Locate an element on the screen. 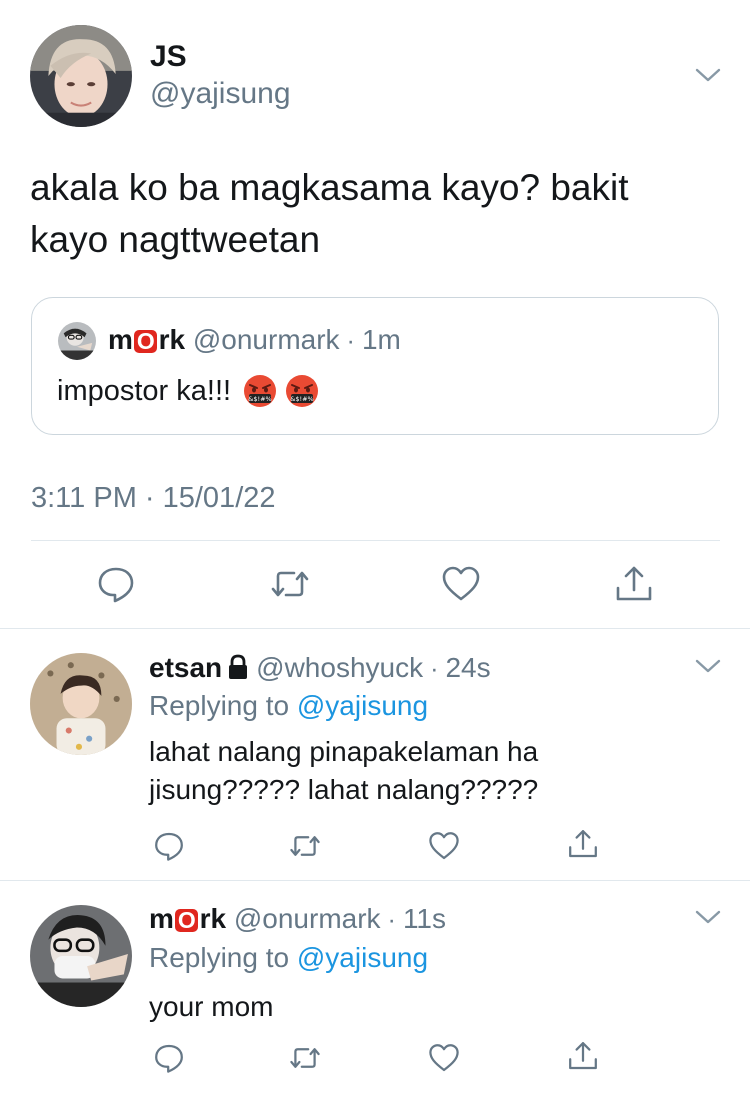 This screenshot has height=1093, width=750. quoted-time: 1m is located at coordinates (381, 339).